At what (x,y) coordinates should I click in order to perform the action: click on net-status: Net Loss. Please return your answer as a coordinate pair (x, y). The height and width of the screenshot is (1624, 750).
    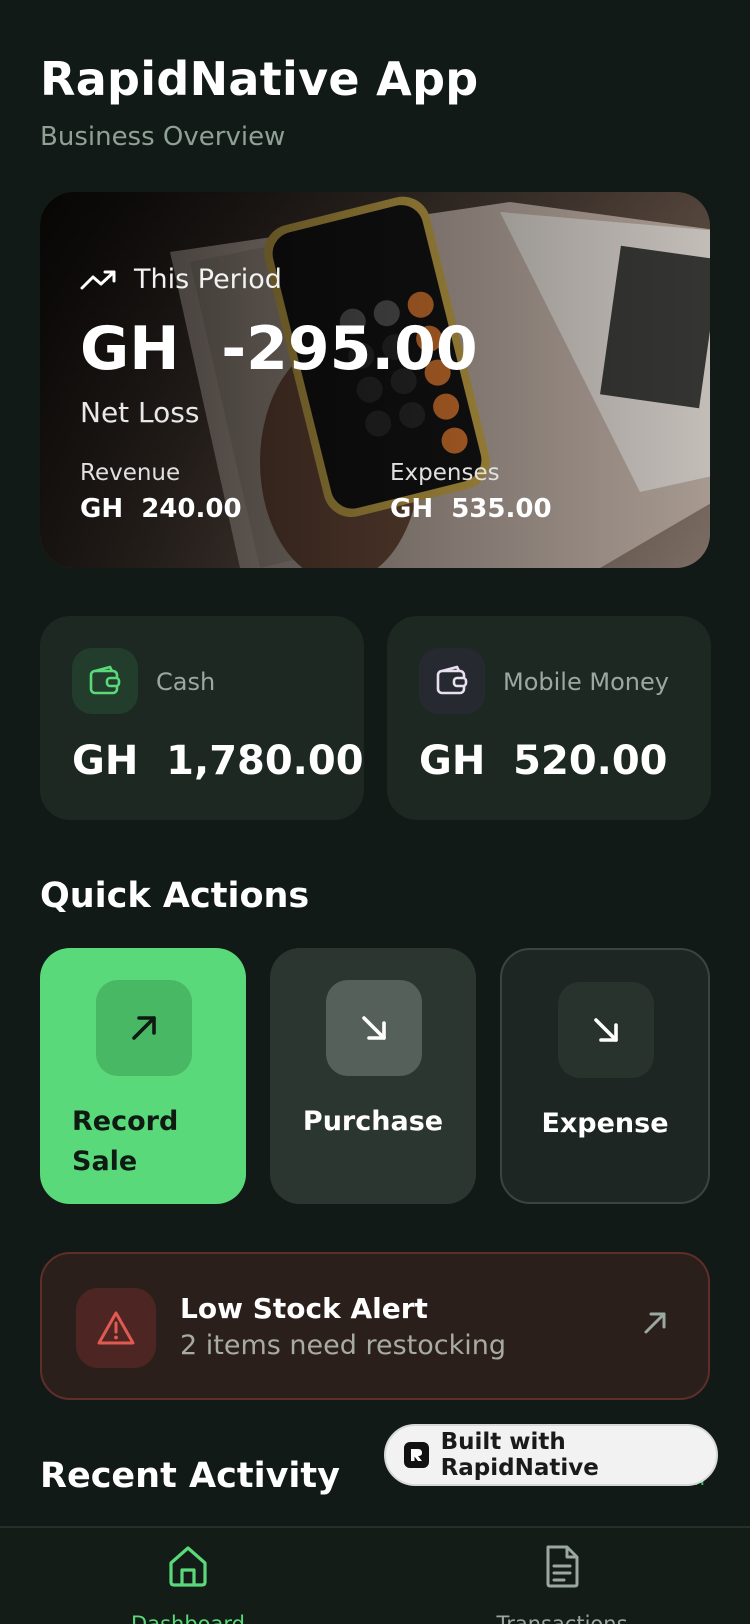
    Looking at the image, I should click on (140, 412).